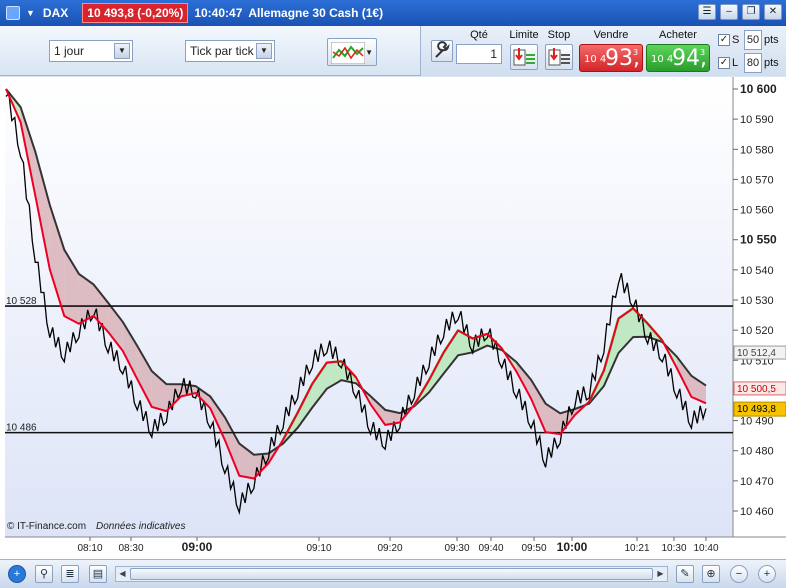  Describe the element at coordinates (756, 409) in the screenshot. I see `svg-text: 10 493,8` at that location.